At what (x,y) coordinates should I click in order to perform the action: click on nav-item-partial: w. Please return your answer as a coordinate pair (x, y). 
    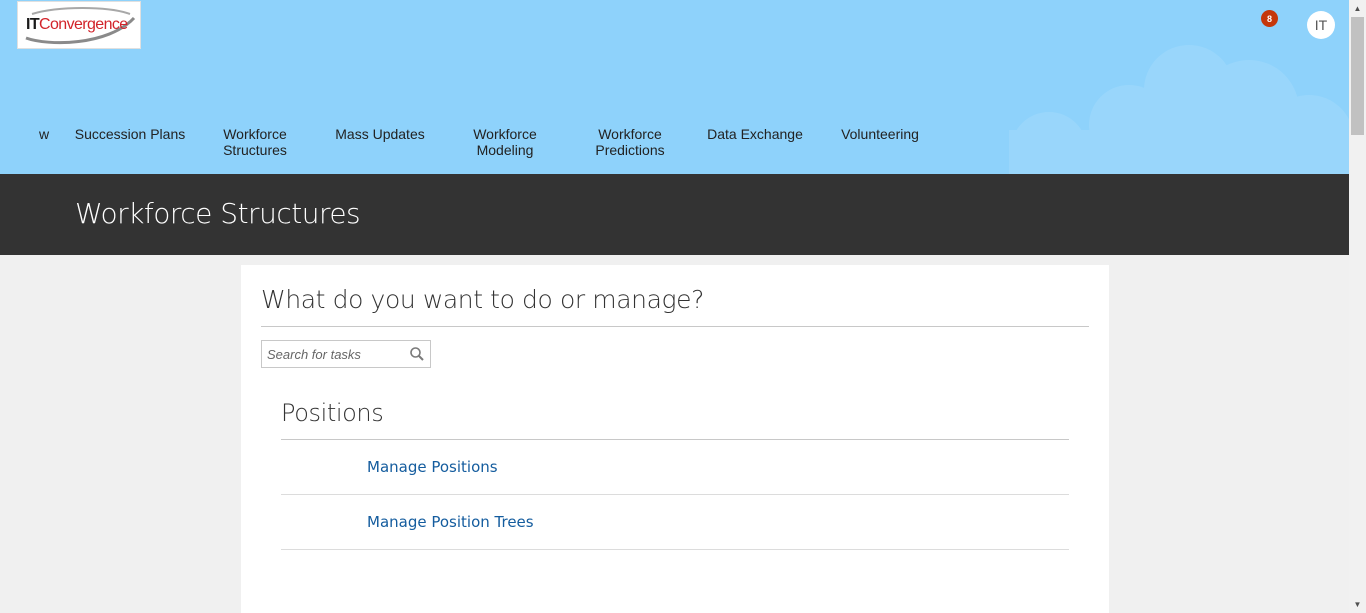
    Looking at the image, I should click on (44, 134).